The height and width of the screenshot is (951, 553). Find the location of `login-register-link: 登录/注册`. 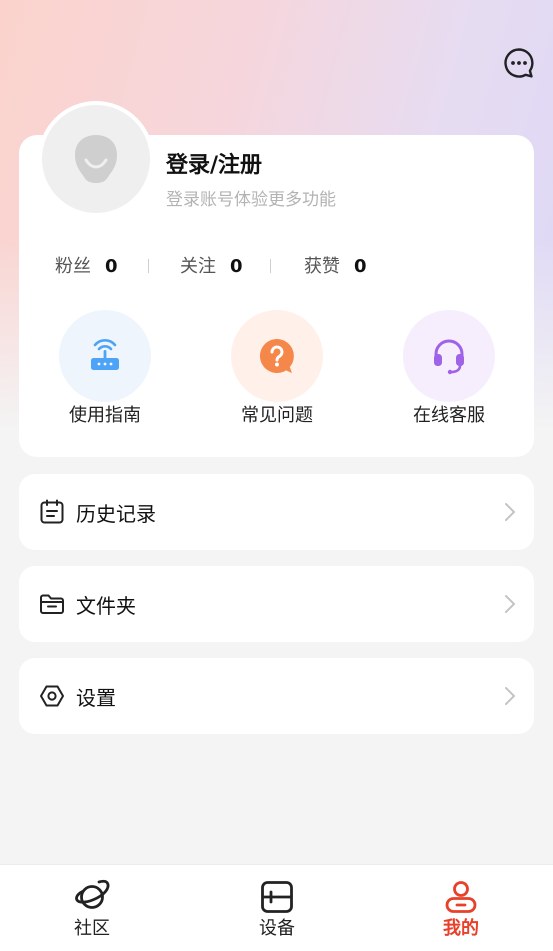

login-register-link: 登录/注册 is located at coordinates (214, 166).